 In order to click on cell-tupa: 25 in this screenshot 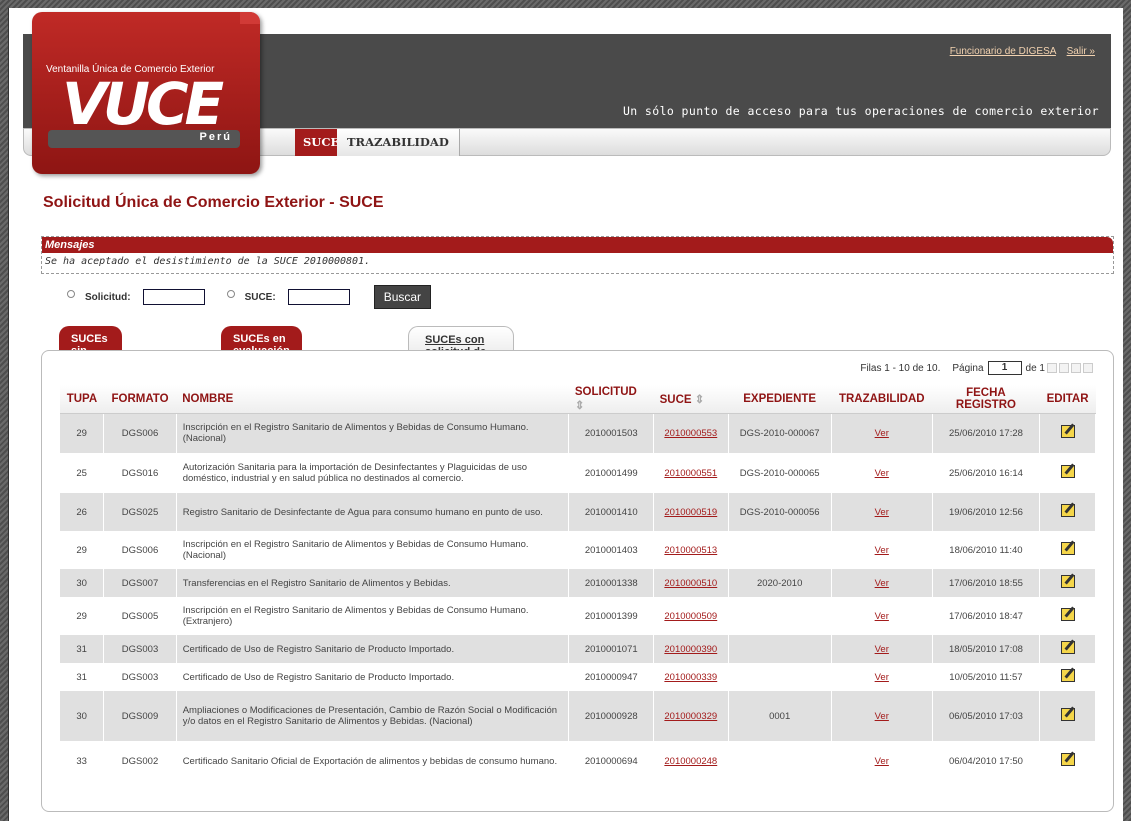, I will do `click(82, 473)`.